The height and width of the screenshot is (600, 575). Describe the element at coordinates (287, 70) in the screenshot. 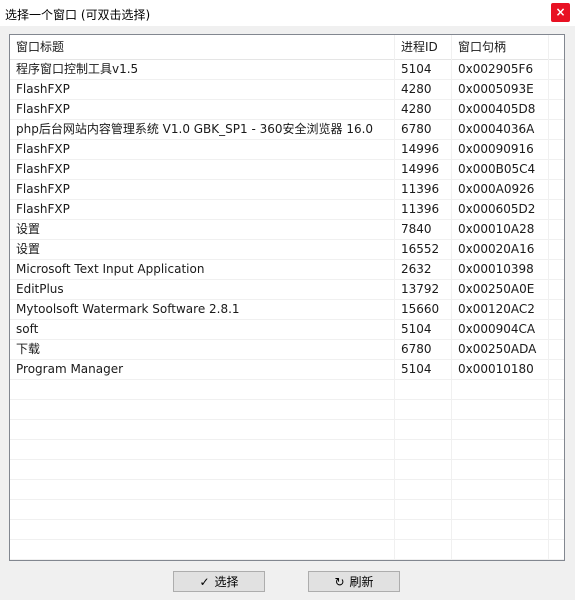

I see `table-row: 程序窗口控制工具v1.5 5104 0x002905F6` at that location.